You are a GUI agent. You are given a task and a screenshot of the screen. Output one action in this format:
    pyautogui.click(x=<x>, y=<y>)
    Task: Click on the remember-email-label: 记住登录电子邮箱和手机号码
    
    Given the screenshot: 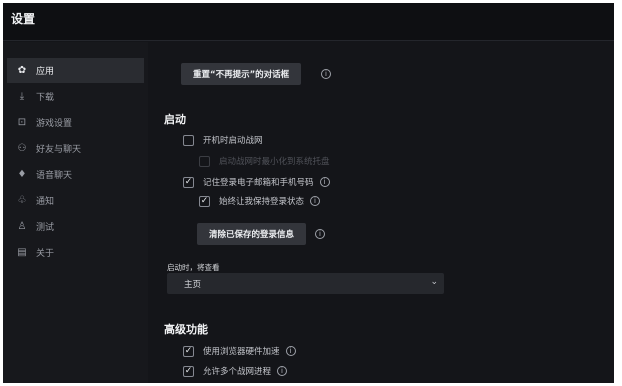 What is the action you would take?
    pyautogui.click(x=258, y=183)
    